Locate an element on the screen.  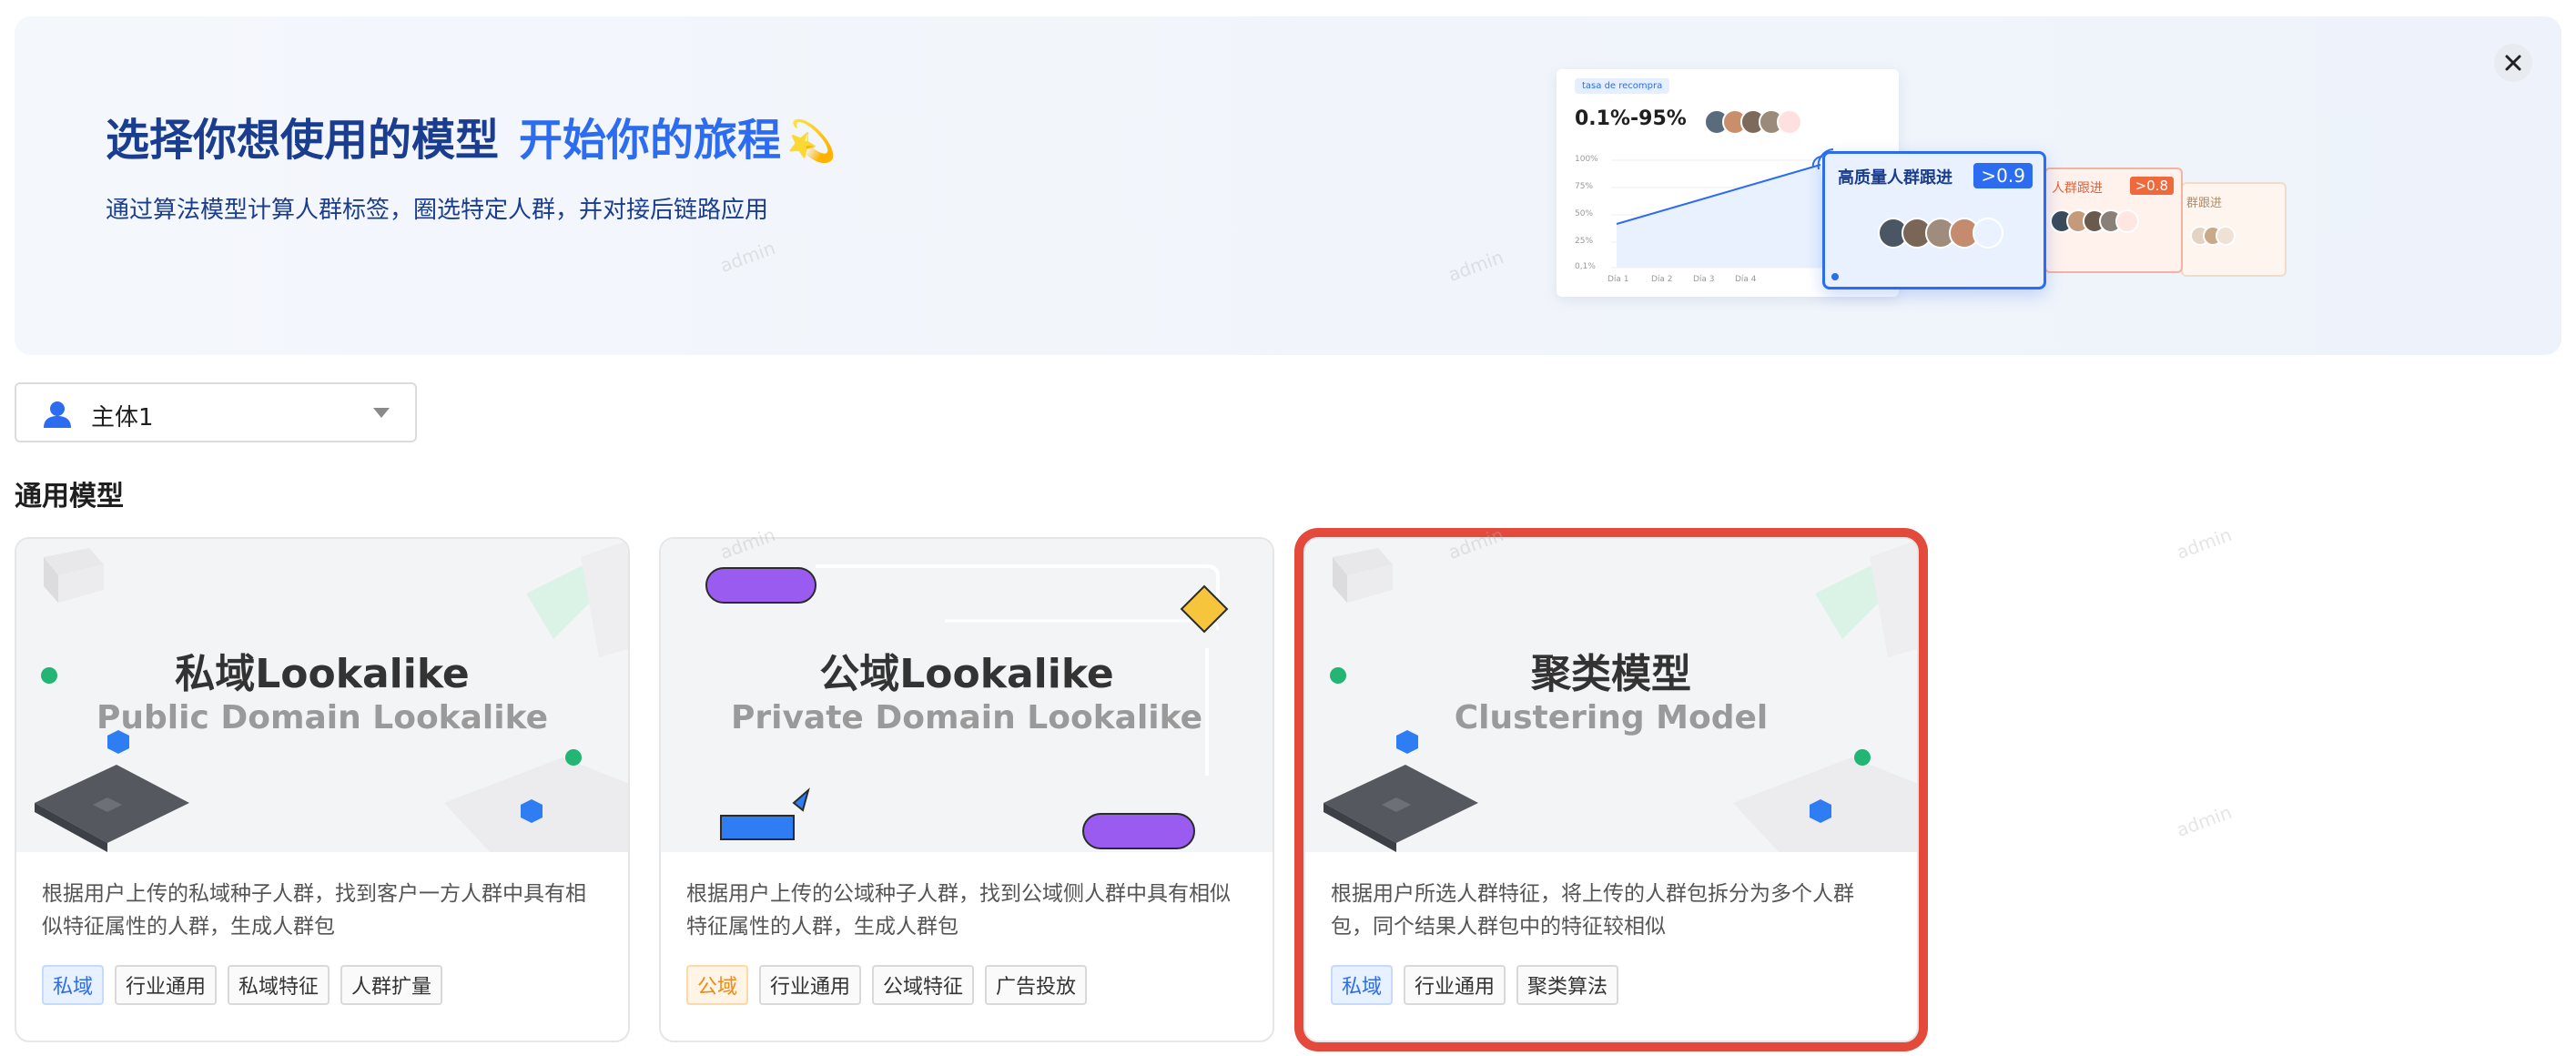
dot-icon is located at coordinates (1835, 276).